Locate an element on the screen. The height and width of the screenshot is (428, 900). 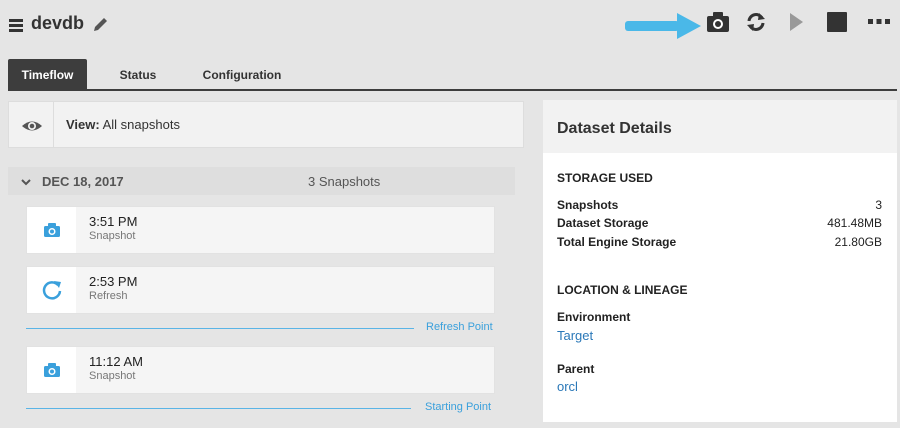
snapshot-type: Refresh is located at coordinates (108, 296).